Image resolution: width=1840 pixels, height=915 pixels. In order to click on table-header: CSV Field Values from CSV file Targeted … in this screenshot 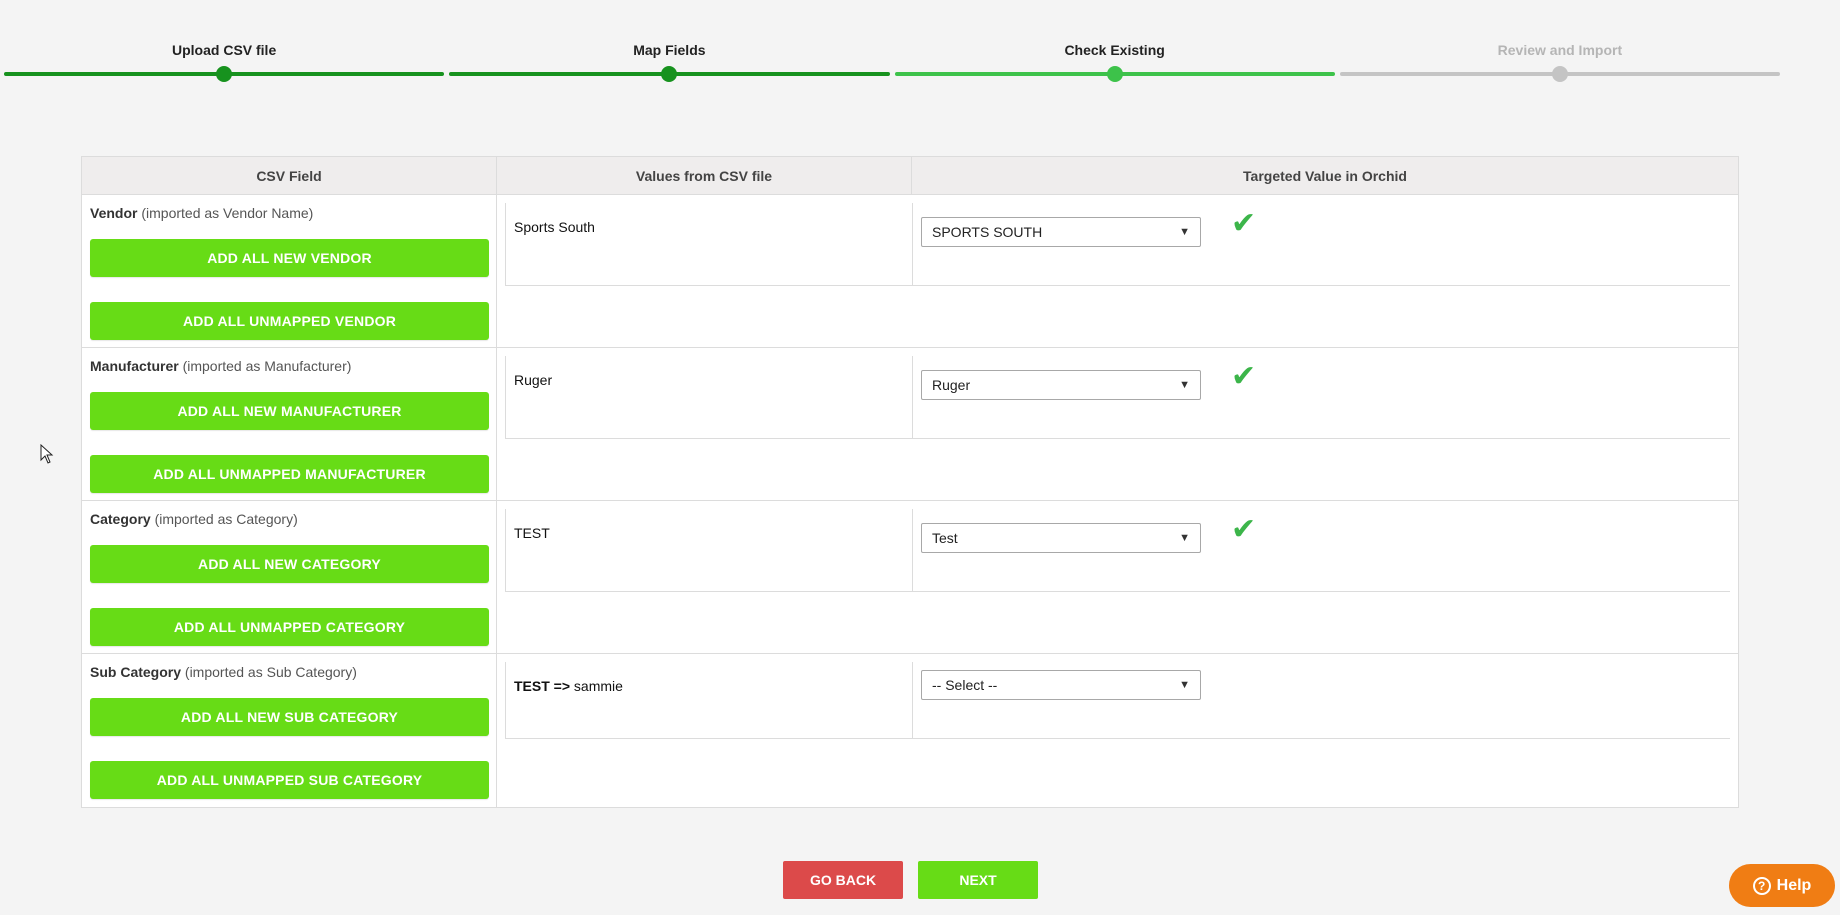, I will do `click(910, 176)`.